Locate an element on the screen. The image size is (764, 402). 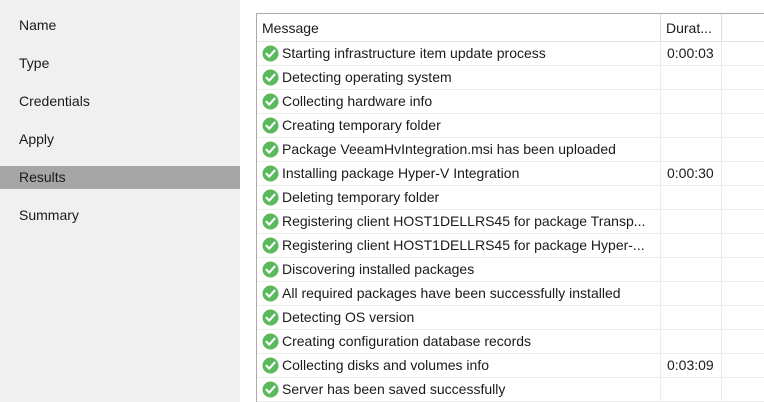
nav-item-credentials: Credentials is located at coordinates (120, 101).